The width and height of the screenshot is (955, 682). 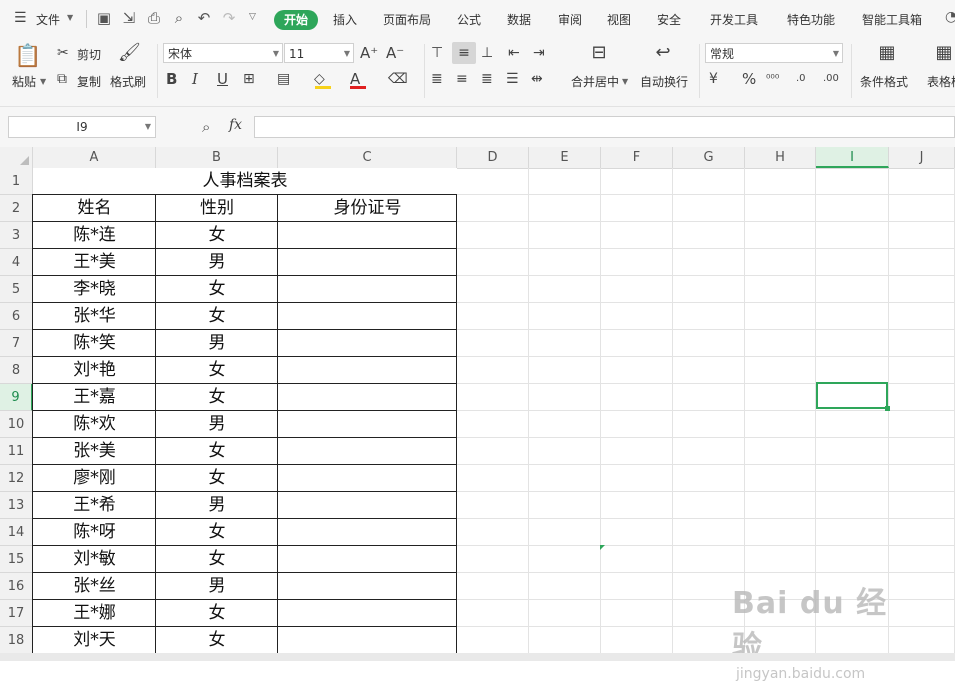 What do you see at coordinates (469, 19) in the screenshot?
I see `tab-formulas: 公式` at bounding box center [469, 19].